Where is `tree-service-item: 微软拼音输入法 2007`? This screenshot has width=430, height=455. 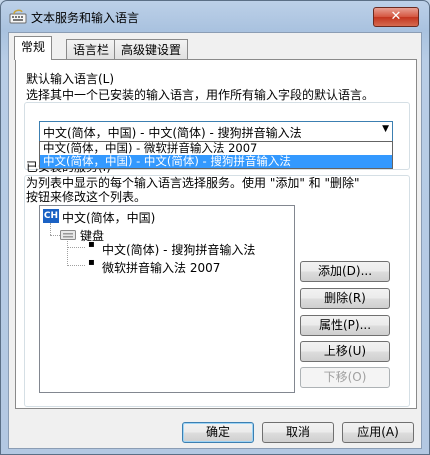
tree-service-item: 微软拼音输入法 2007 is located at coordinates (161, 267).